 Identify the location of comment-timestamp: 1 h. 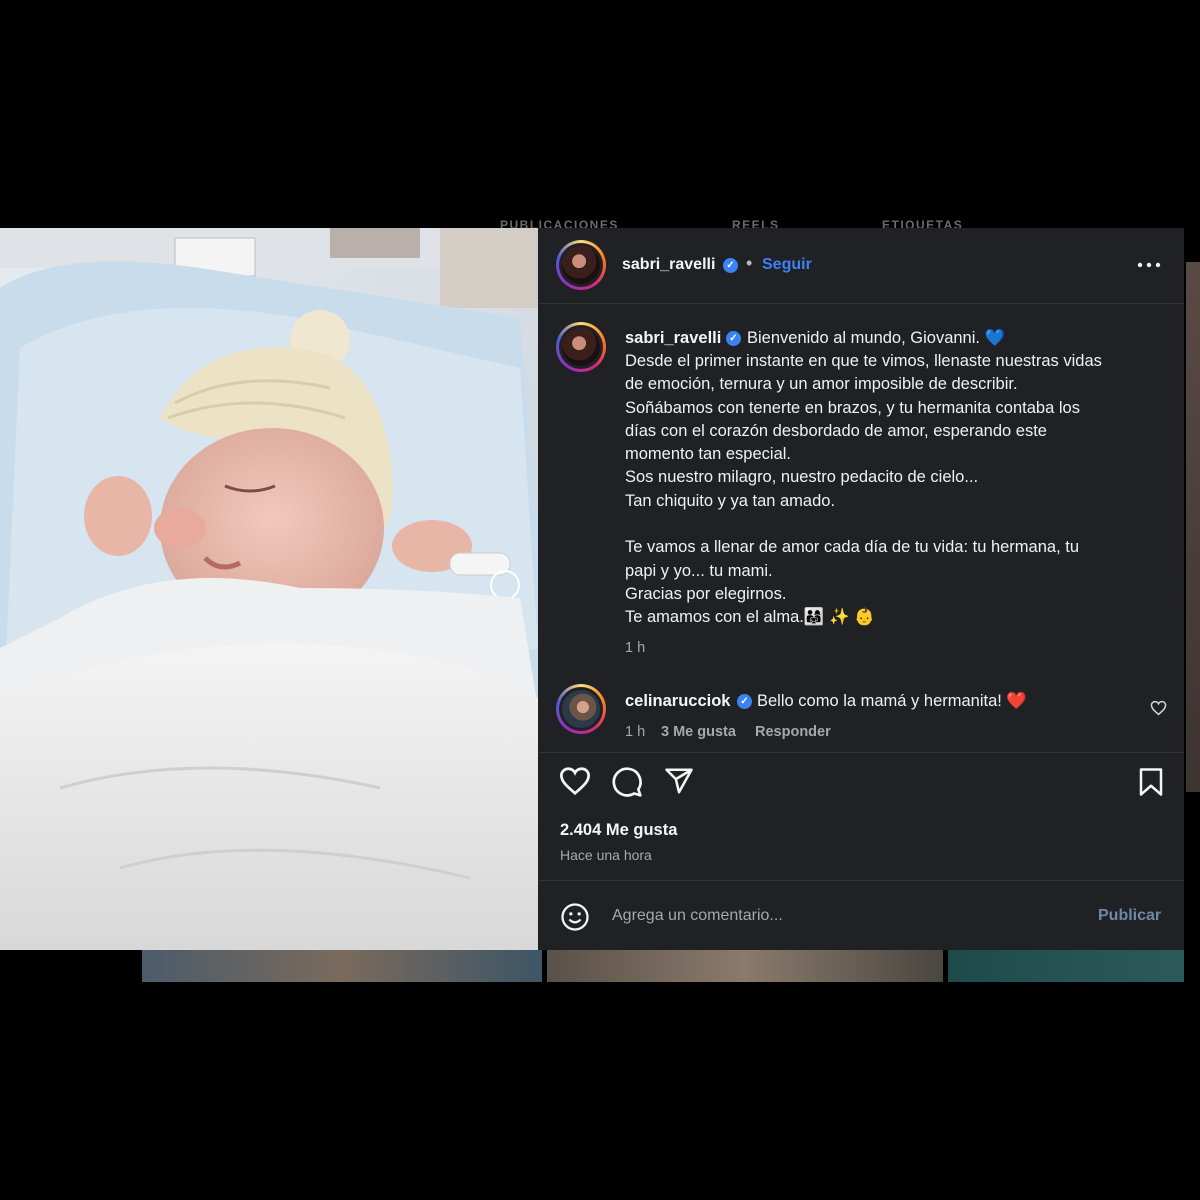
(635, 732).